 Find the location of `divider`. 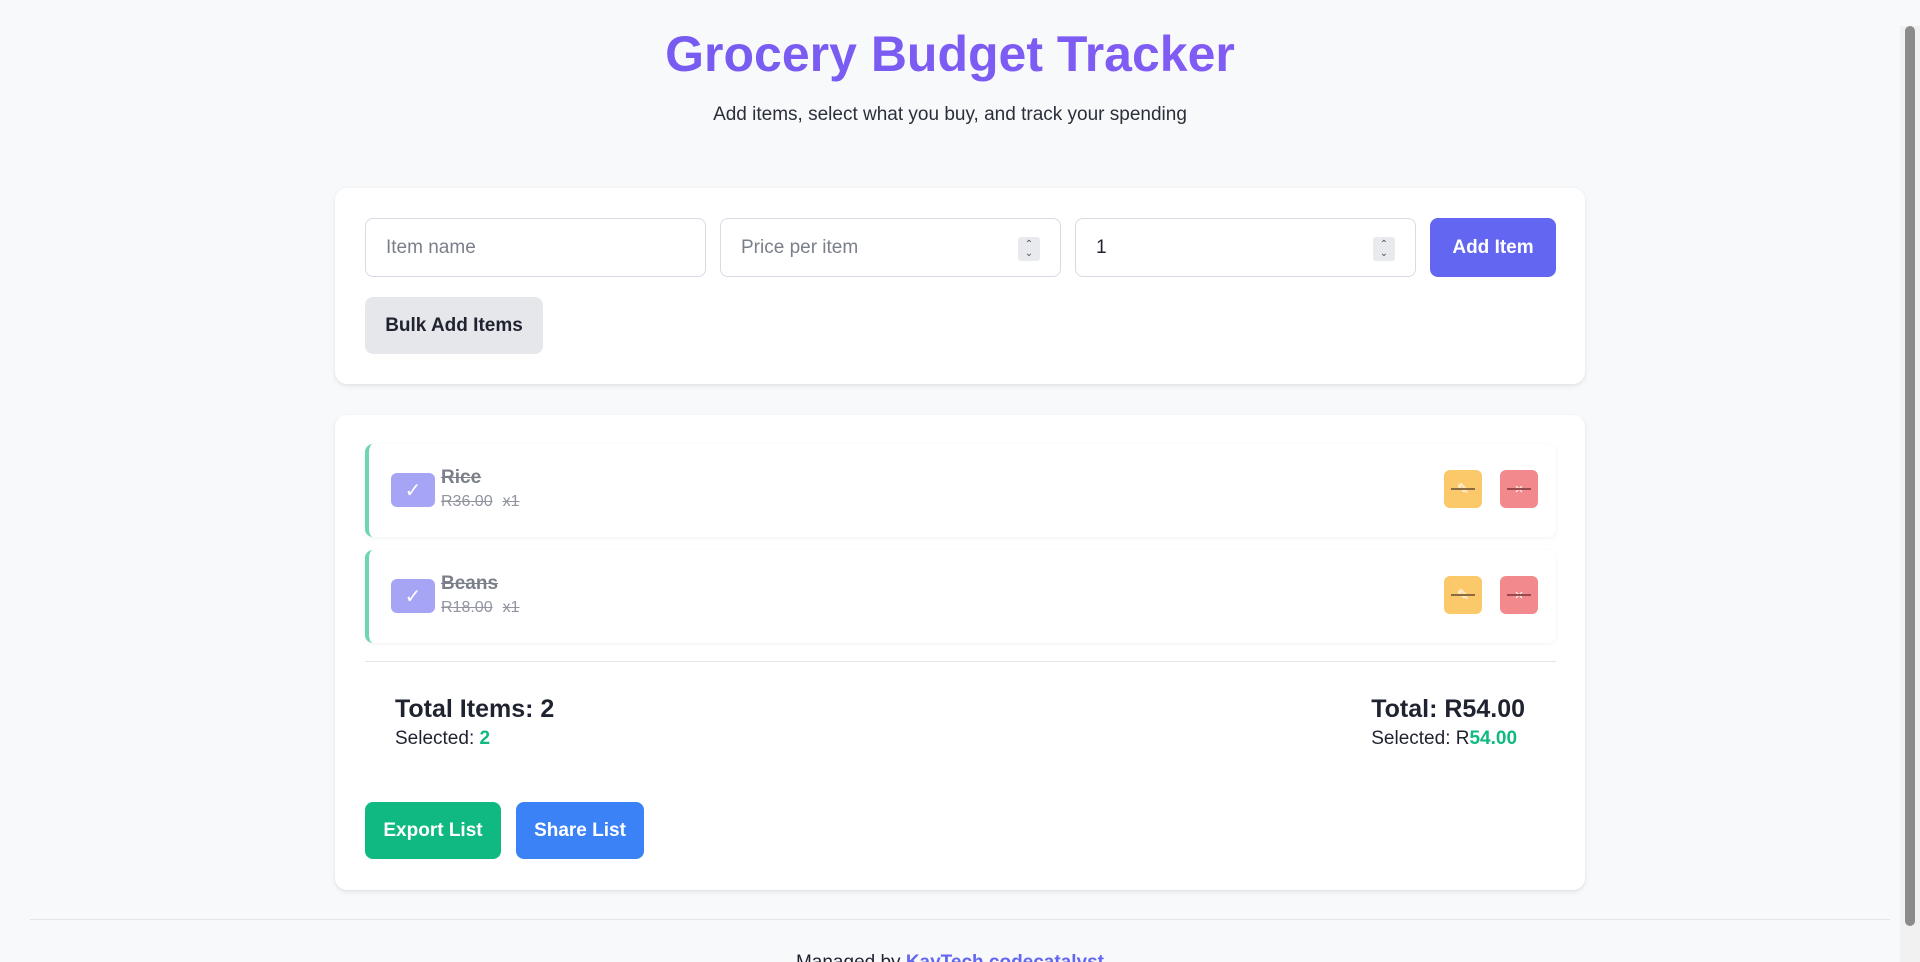

divider is located at coordinates (960, 661).